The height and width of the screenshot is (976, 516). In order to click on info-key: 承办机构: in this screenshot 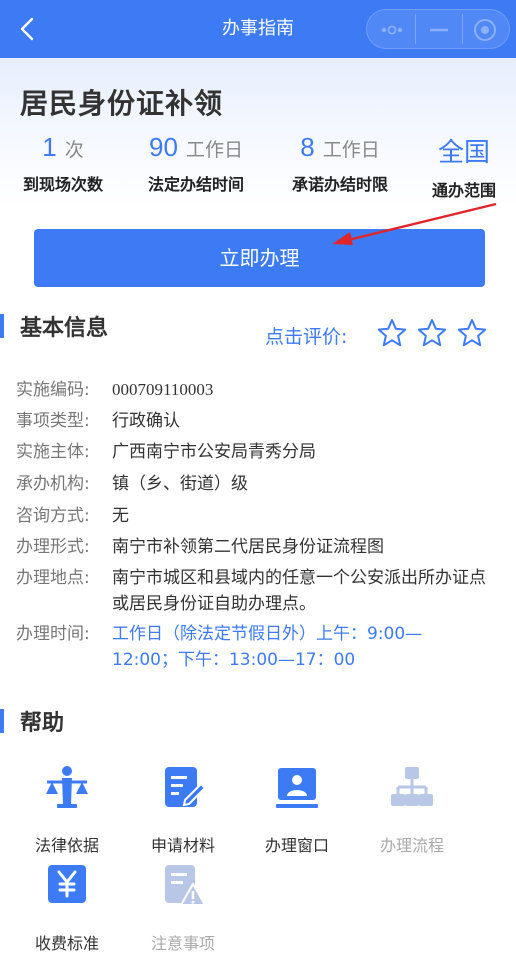, I will do `click(53, 484)`.